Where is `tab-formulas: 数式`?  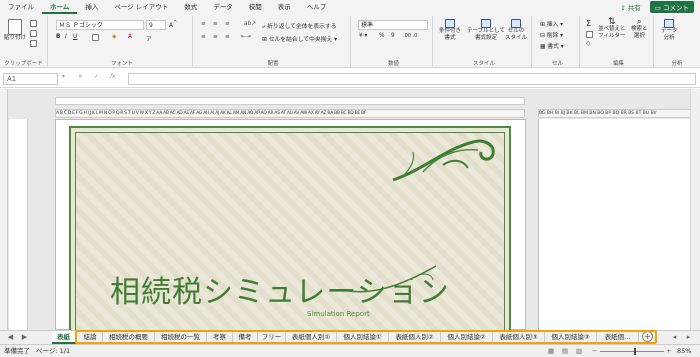
tab-formulas: 数式 is located at coordinates (190, 7).